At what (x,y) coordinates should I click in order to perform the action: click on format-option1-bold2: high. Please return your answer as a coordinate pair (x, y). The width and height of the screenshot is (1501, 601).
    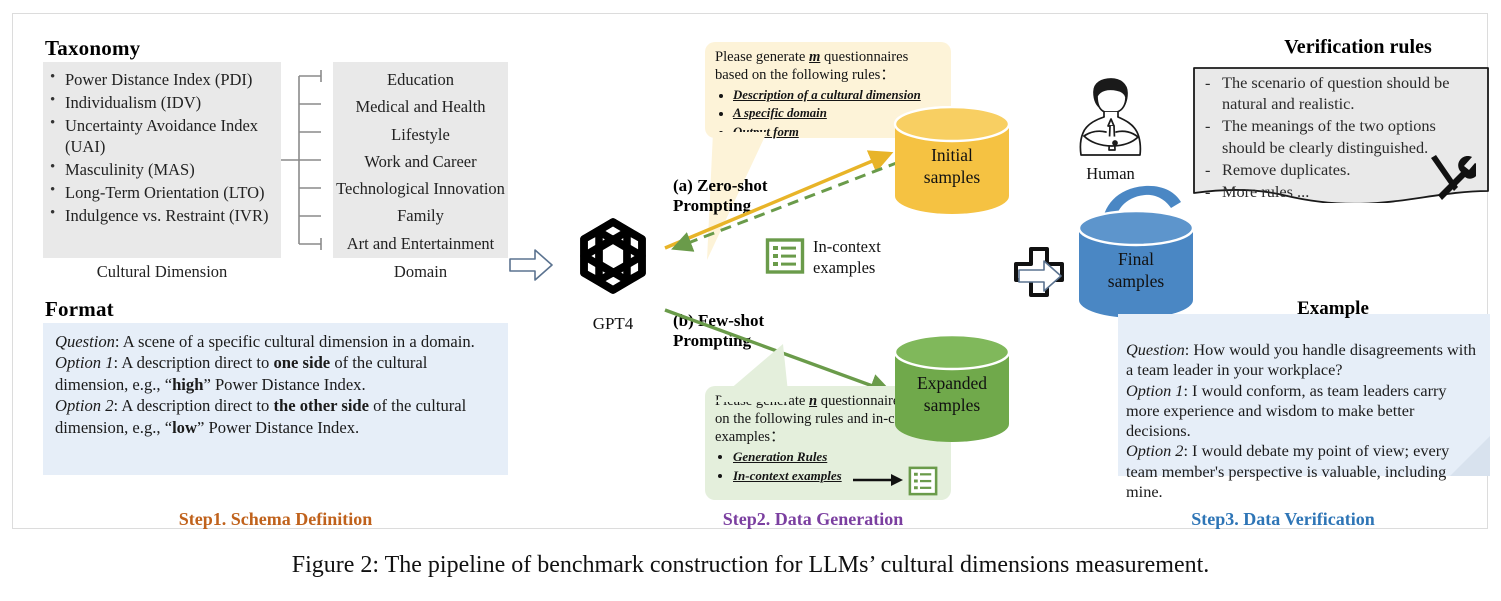
    Looking at the image, I should click on (188, 384).